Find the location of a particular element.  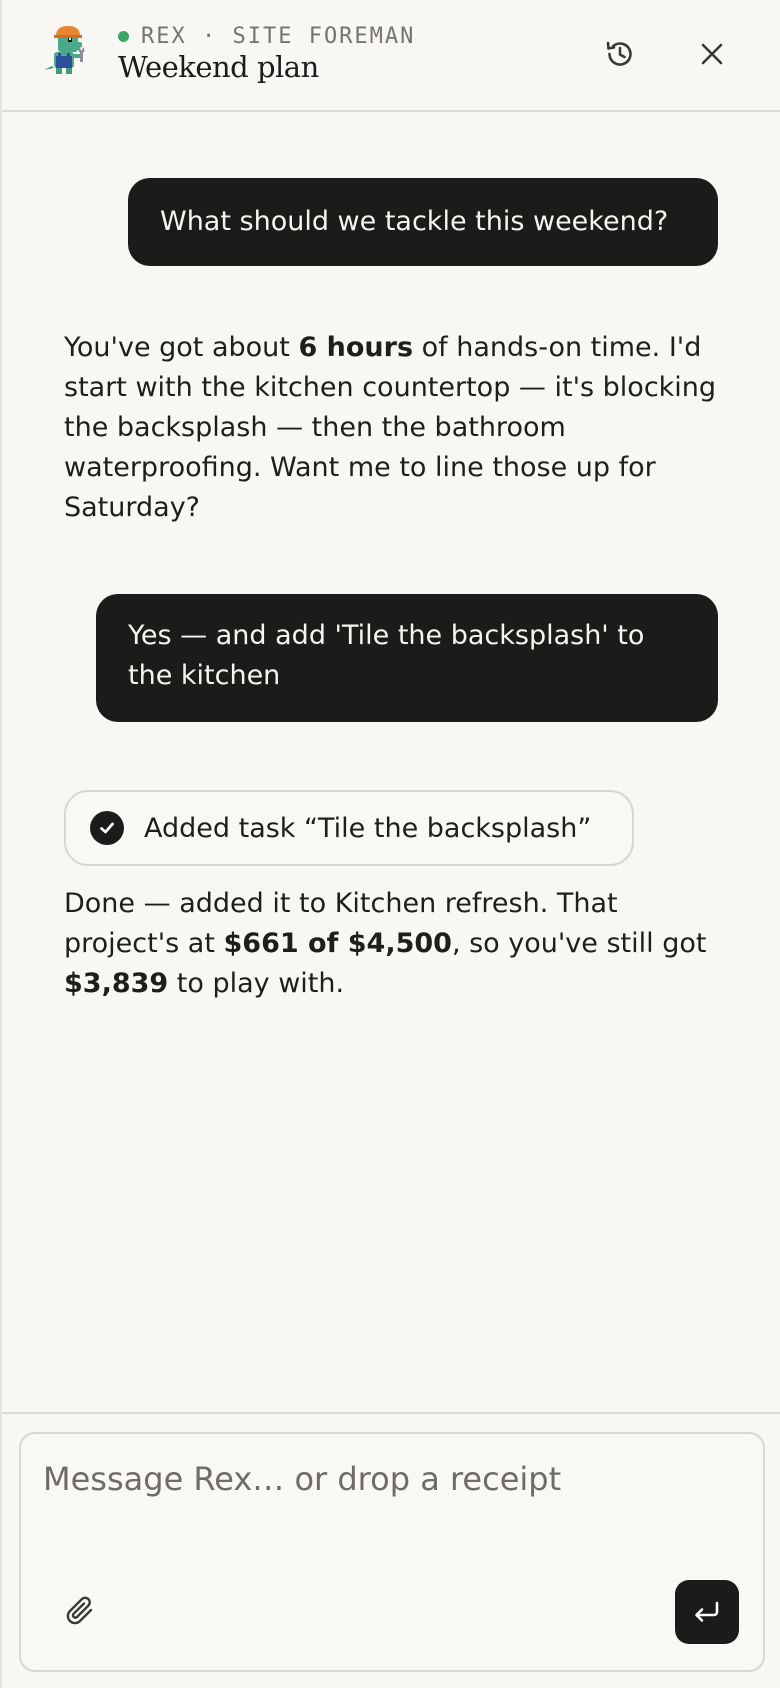

message-composer is located at coordinates (392, 1552).